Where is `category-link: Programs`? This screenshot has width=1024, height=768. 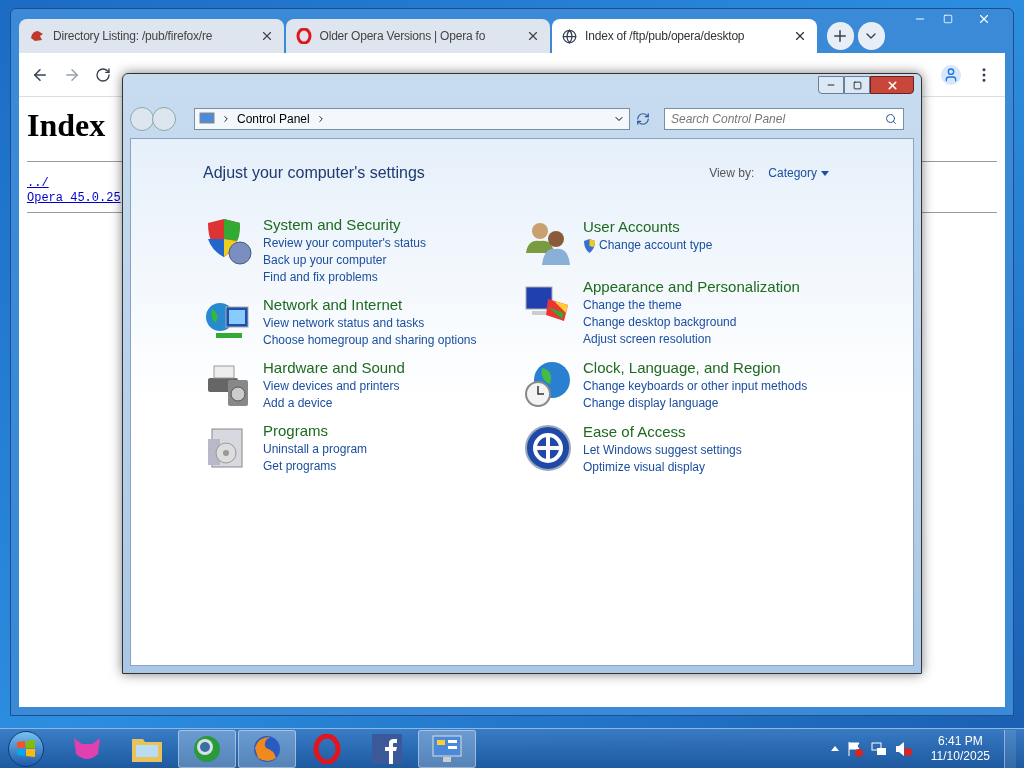
category-link: Programs is located at coordinates (296, 431).